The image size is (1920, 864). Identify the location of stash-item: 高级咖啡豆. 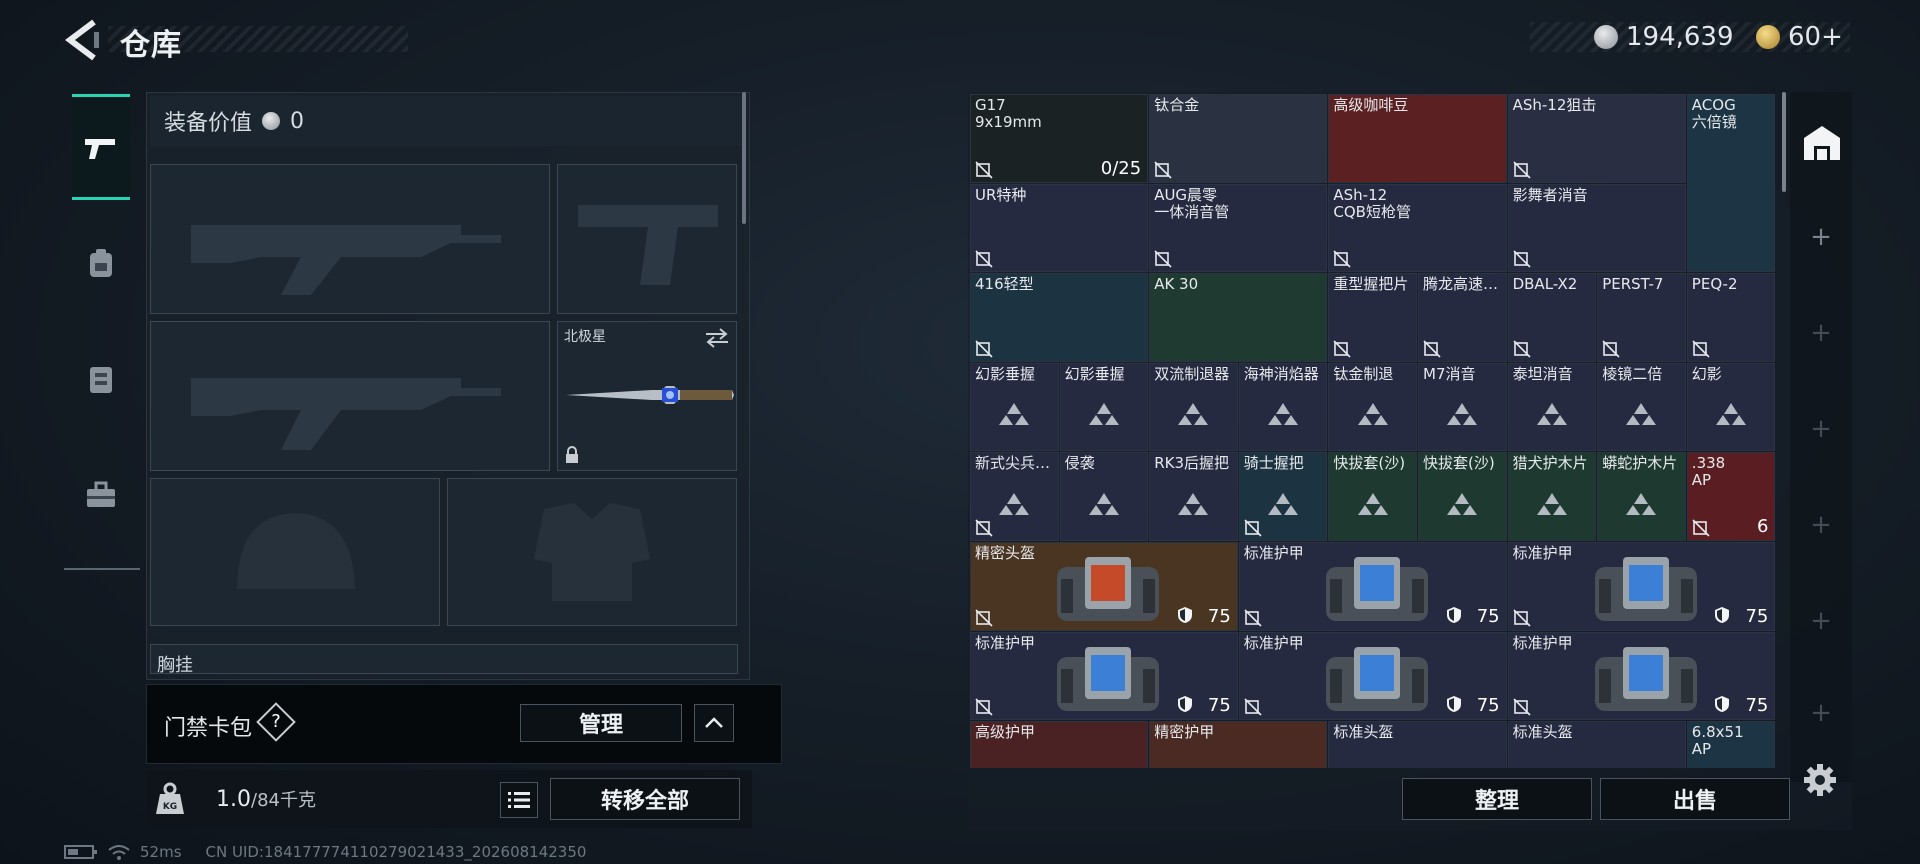
(1417, 138).